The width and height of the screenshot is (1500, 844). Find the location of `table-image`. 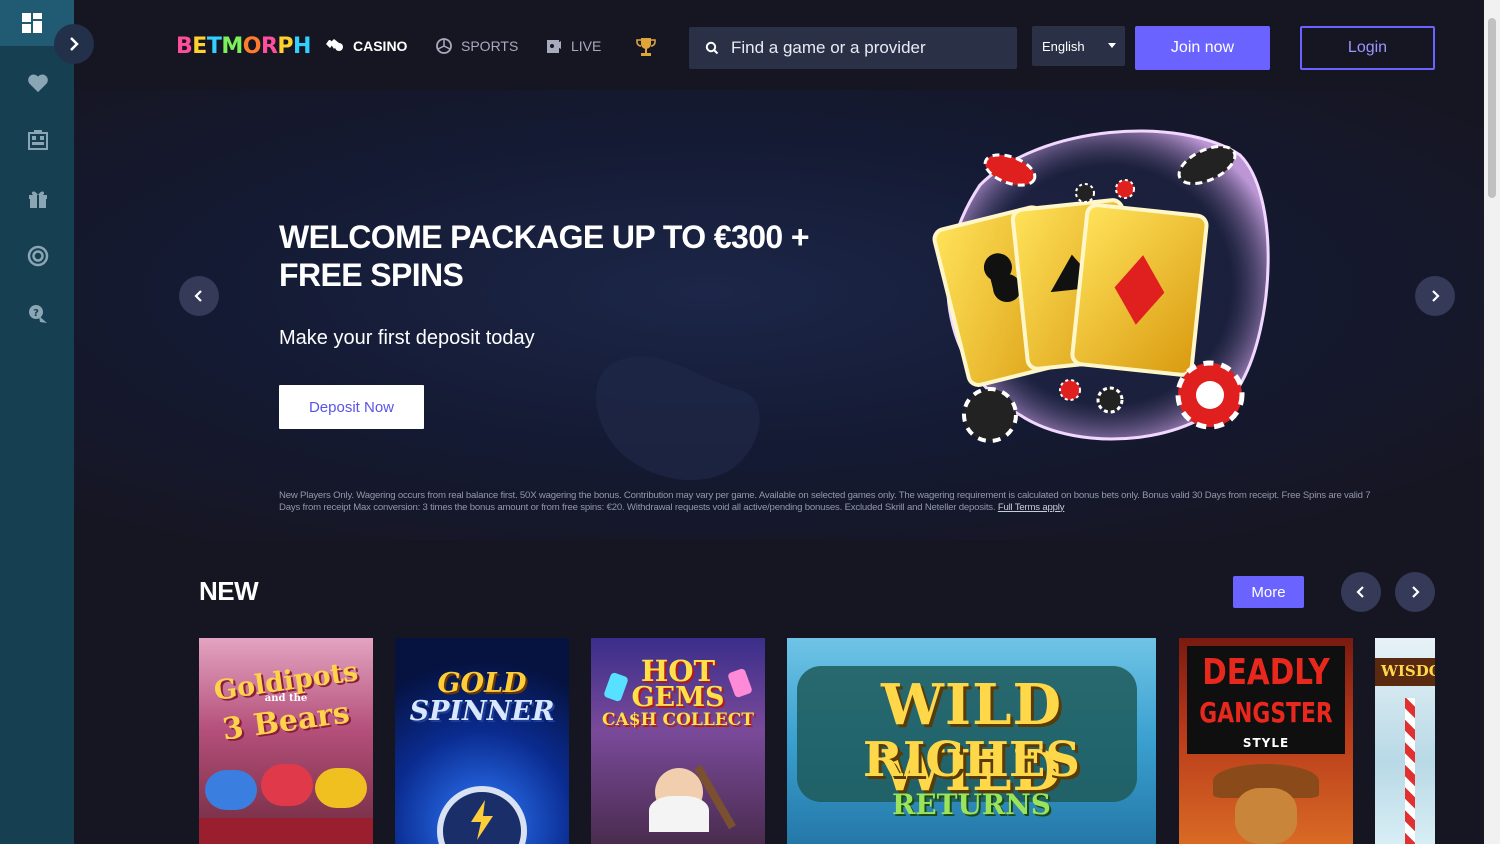

table-image is located at coordinates (286, 831).